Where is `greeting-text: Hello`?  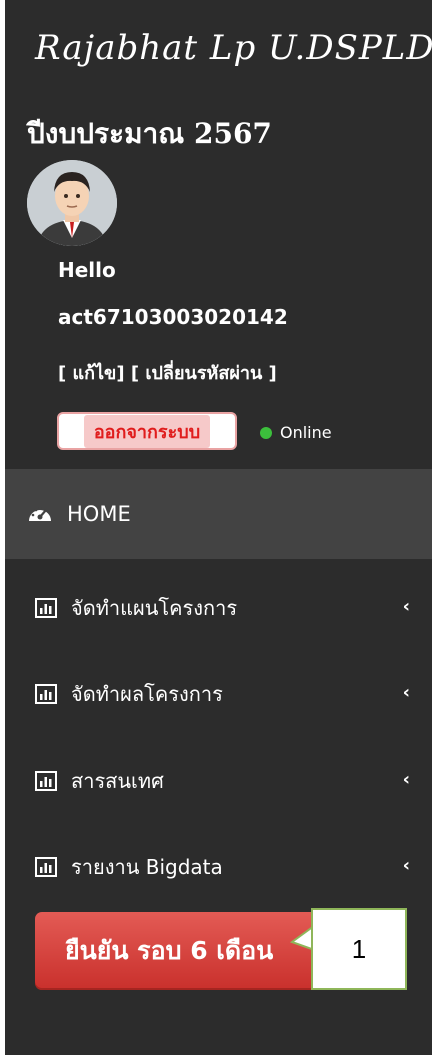 greeting-text: Hello is located at coordinates (87, 270).